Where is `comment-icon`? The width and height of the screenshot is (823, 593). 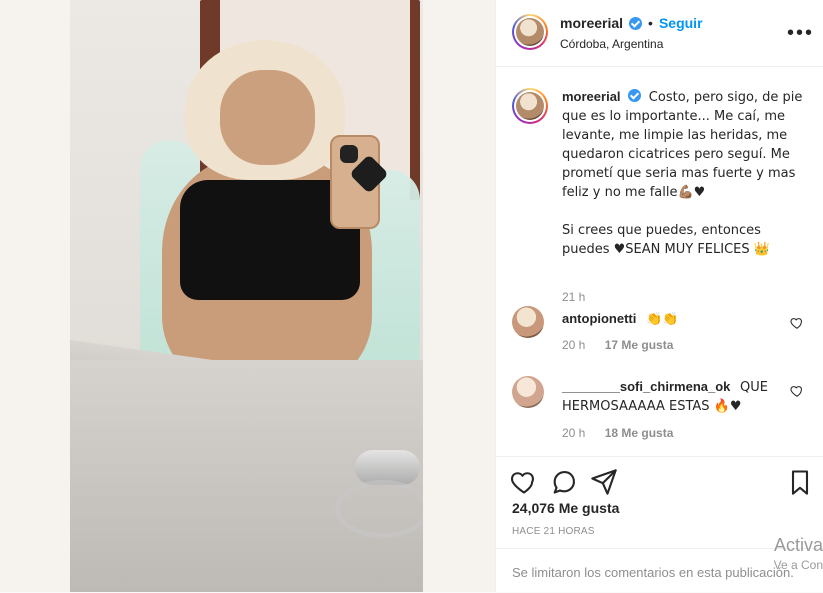
comment-icon is located at coordinates (564, 482).